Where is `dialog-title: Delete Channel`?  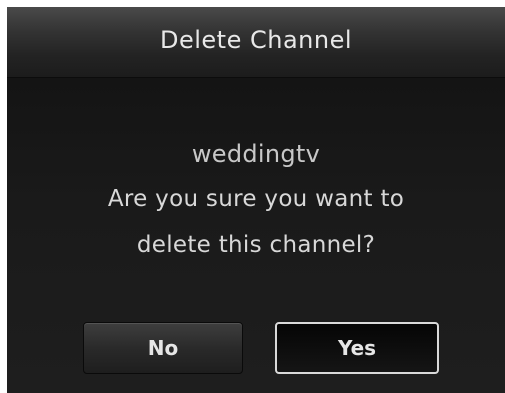 dialog-title: Delete Channel is located at coordinates (255, 40).